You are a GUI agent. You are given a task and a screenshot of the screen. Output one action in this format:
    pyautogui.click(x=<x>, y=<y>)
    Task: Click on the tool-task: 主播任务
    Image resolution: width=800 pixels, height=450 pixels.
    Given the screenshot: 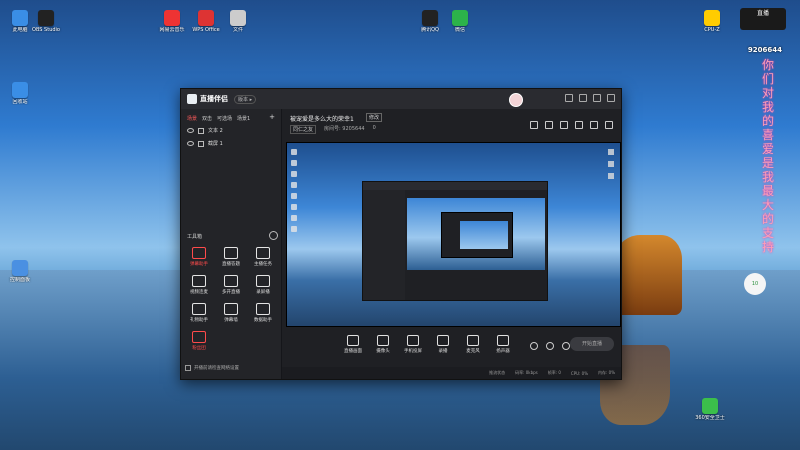 What is the action you would take?
    pyautogui.click(x=263, y=257)
    